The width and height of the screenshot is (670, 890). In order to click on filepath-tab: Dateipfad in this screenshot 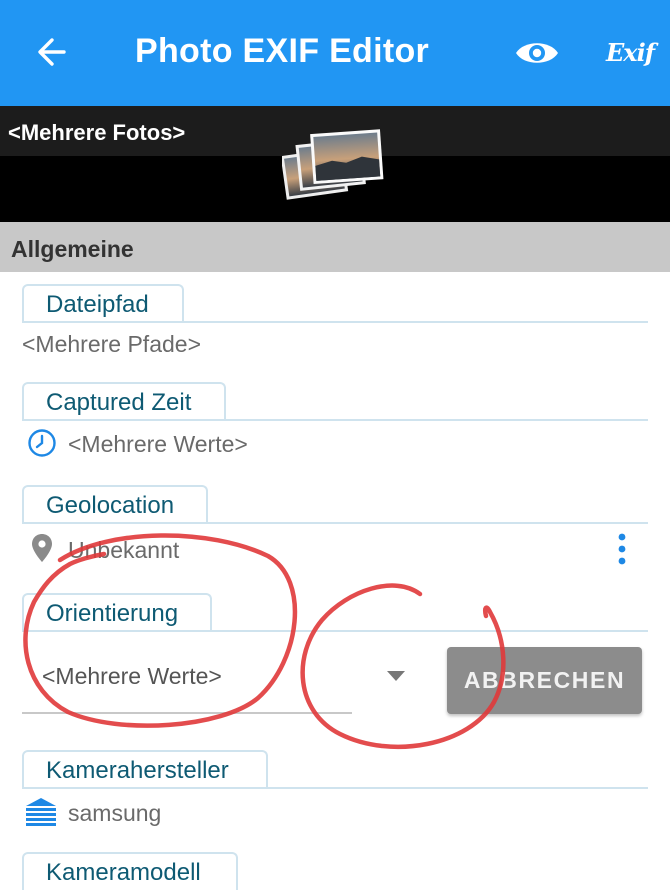, I will do `click(103, 303)`.